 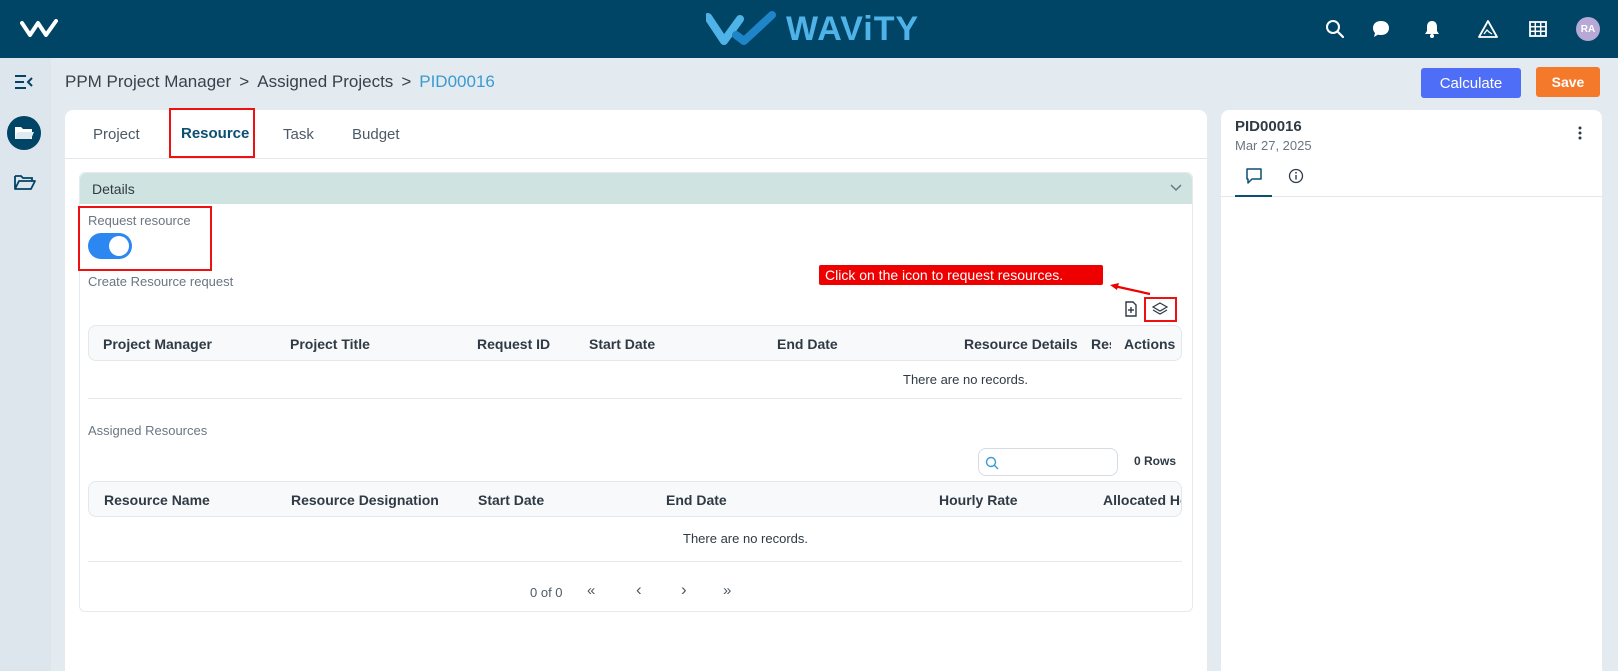 What do you see at coordinates (853, 28) in the screenshot?
I see `brand-name: WAViTY` at bounding box center [853, 28].